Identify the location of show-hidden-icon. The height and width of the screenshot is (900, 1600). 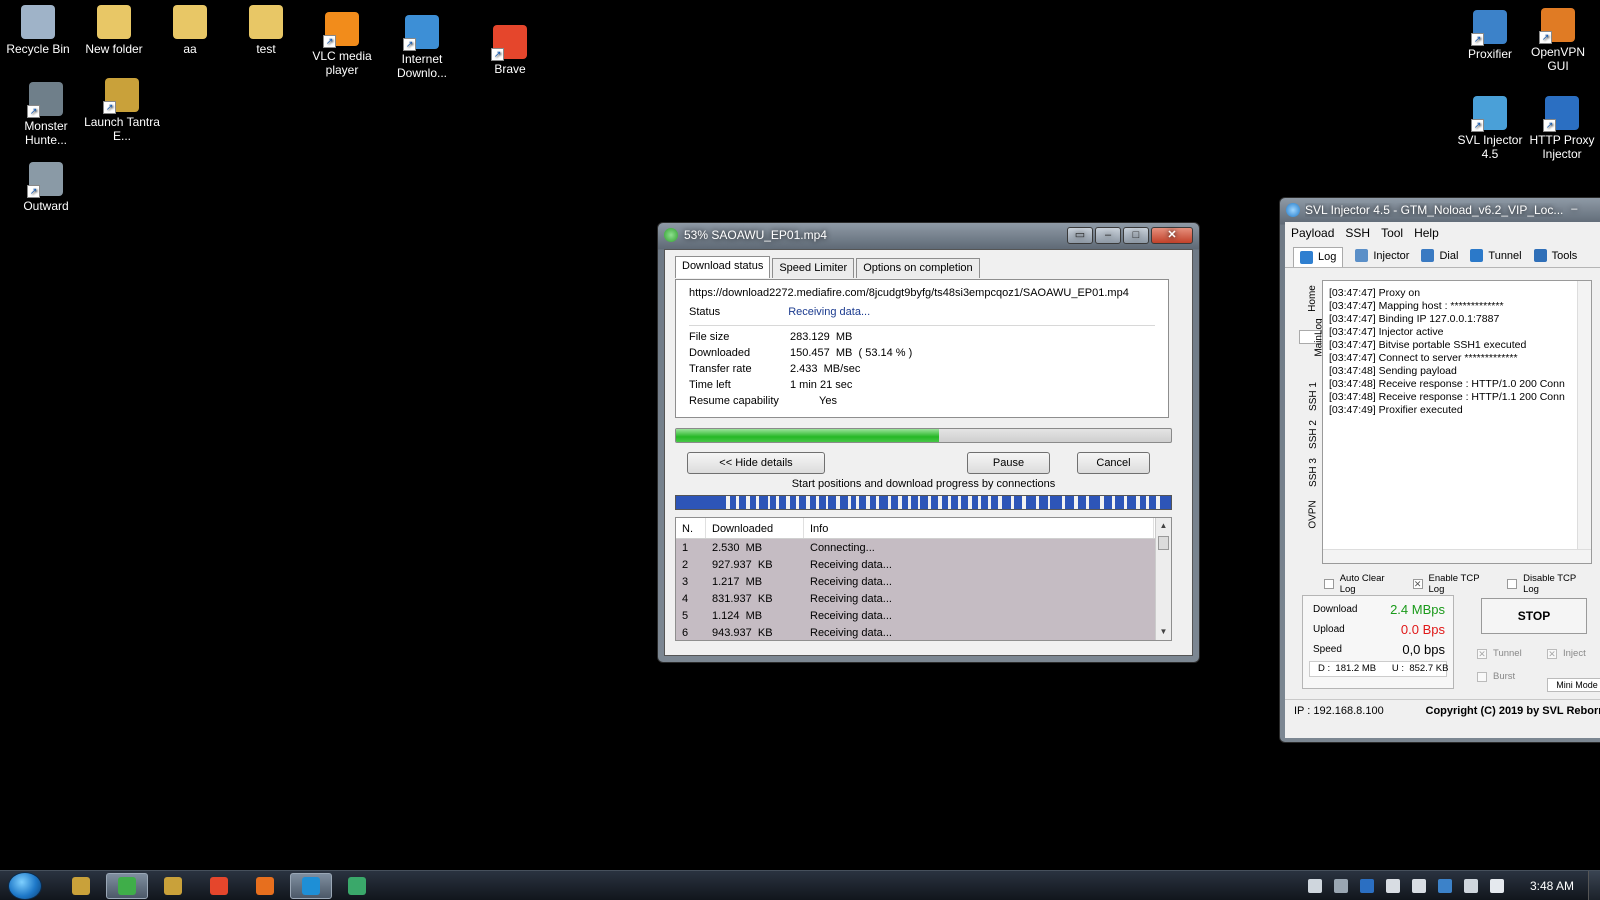
(1314, 886).